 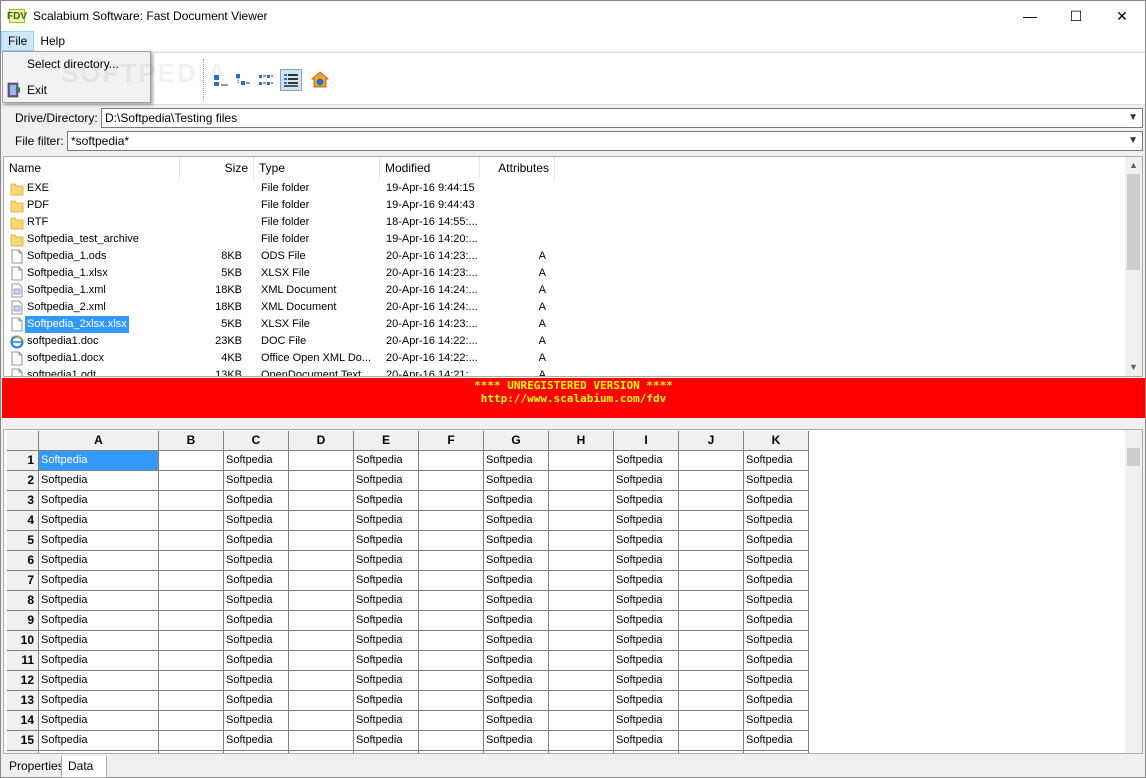 I want to click on grid-row-header: 9, so click(x=23, y=621).